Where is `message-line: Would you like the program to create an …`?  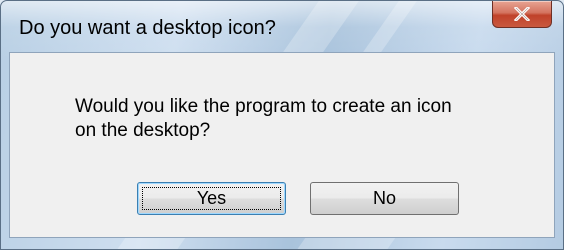 message-line: Would you like the program to create an … is located at coordinates (263, 106).